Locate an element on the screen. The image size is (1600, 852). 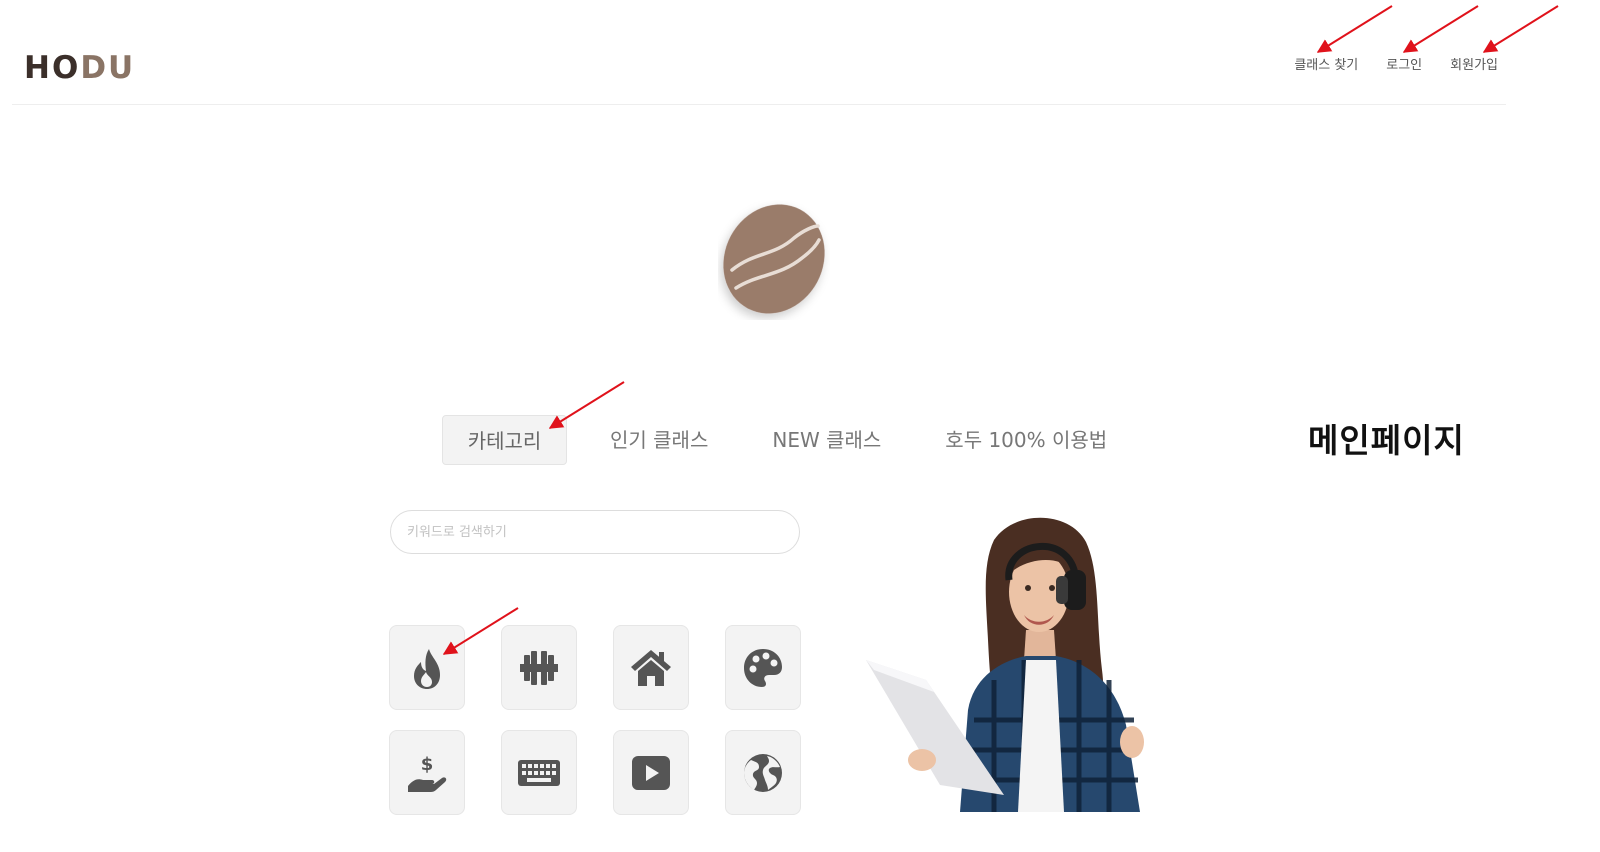
logo-text: HO is located at coordinates (52, 68).